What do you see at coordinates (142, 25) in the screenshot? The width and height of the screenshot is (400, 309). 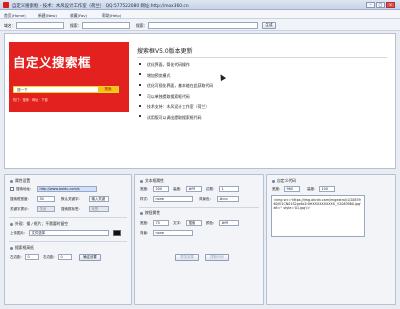 I see `engine-label: 搜索：` at bounding box center [142, 25].